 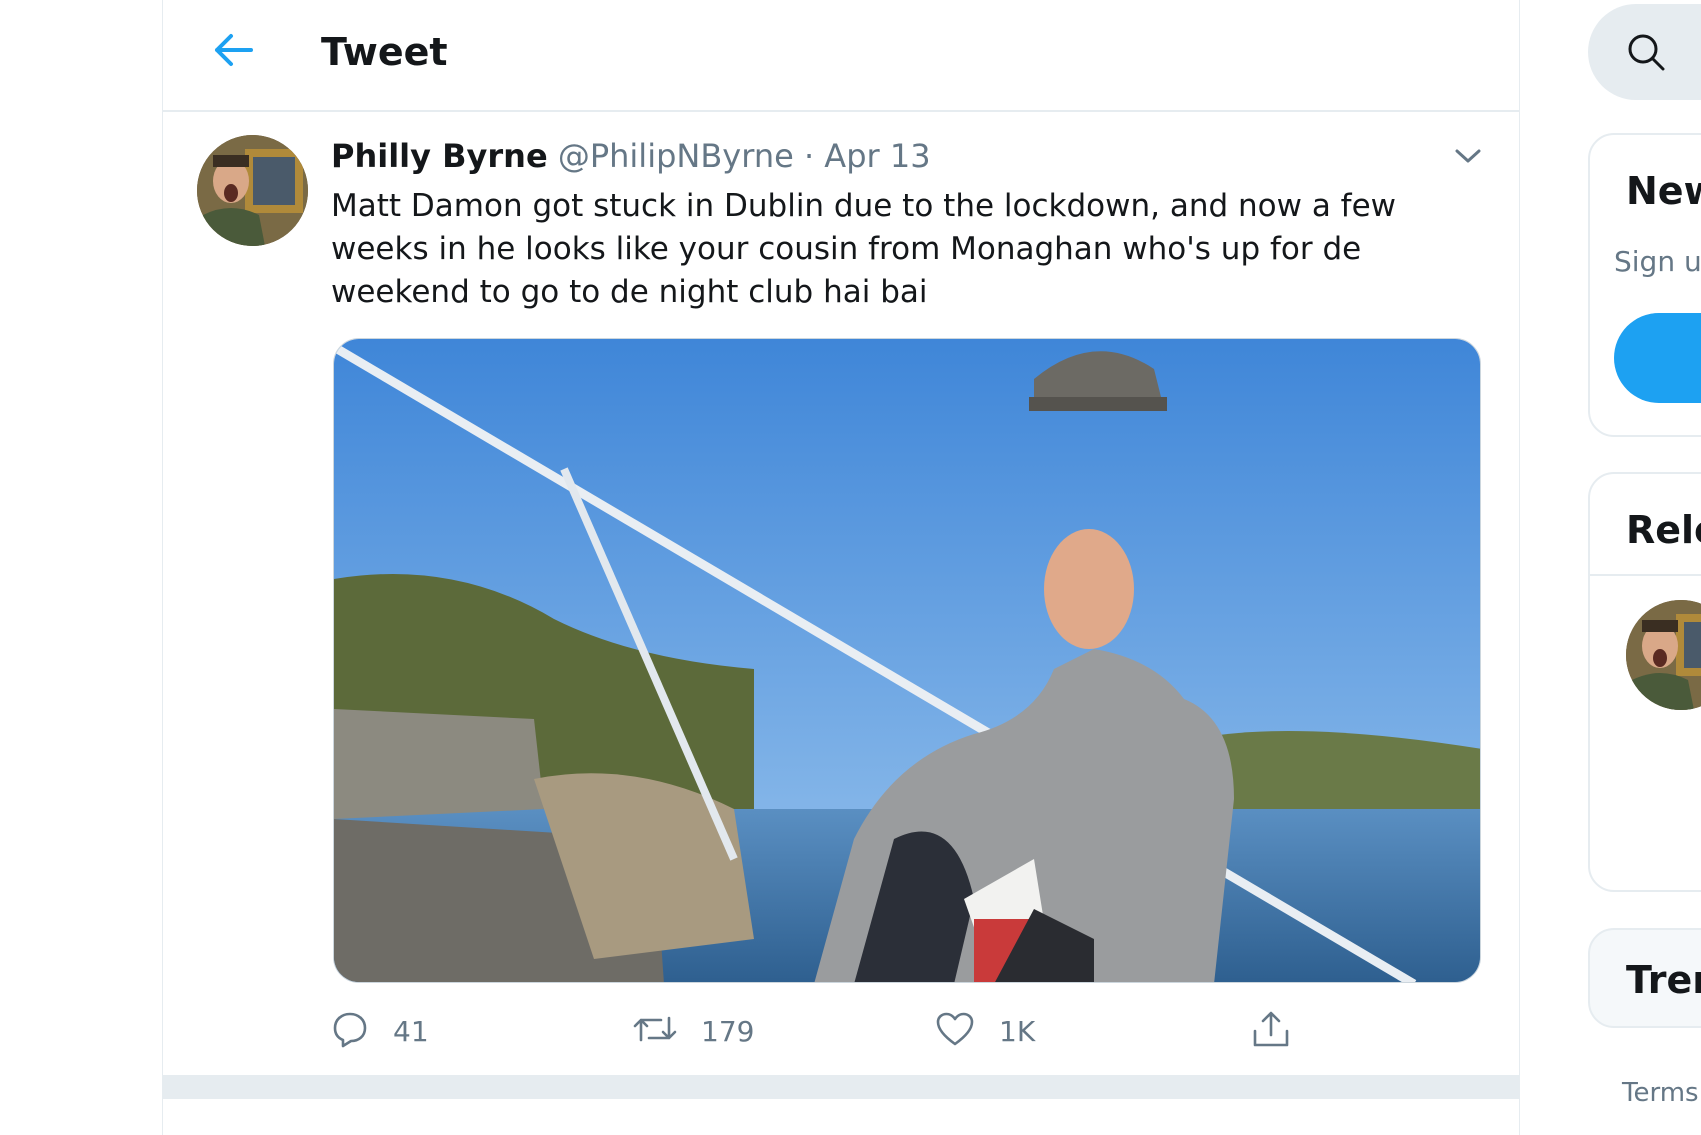 I want to click on signup-button, so click(x=1657, y=358).